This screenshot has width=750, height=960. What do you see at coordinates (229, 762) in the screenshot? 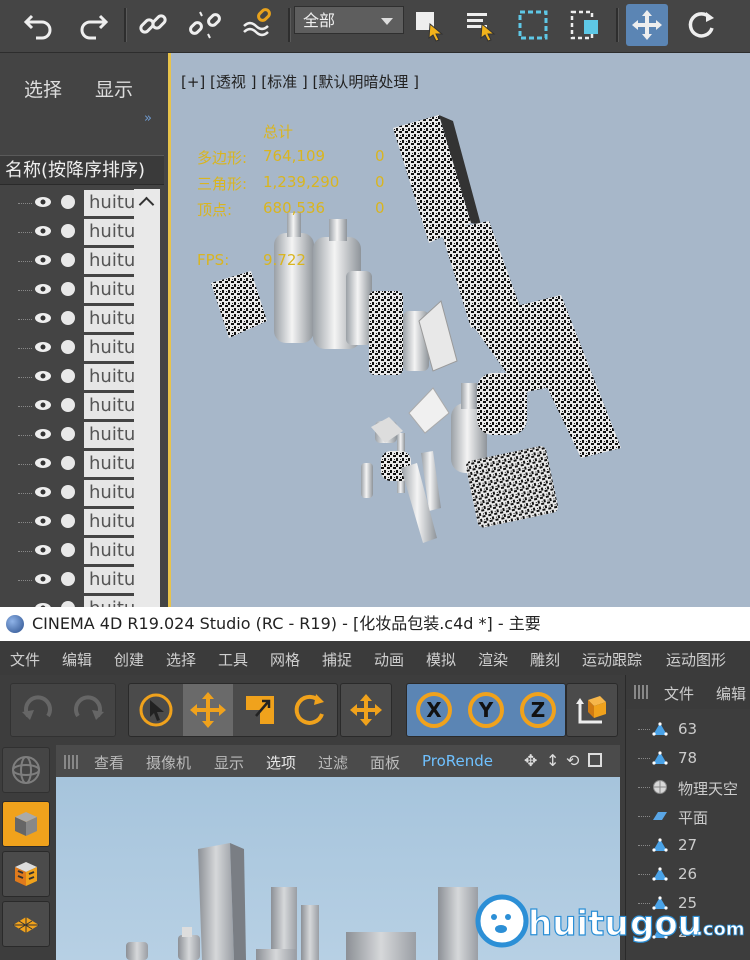
I see `viewport-menu-item: 显示` at bounding box center [229, 762].